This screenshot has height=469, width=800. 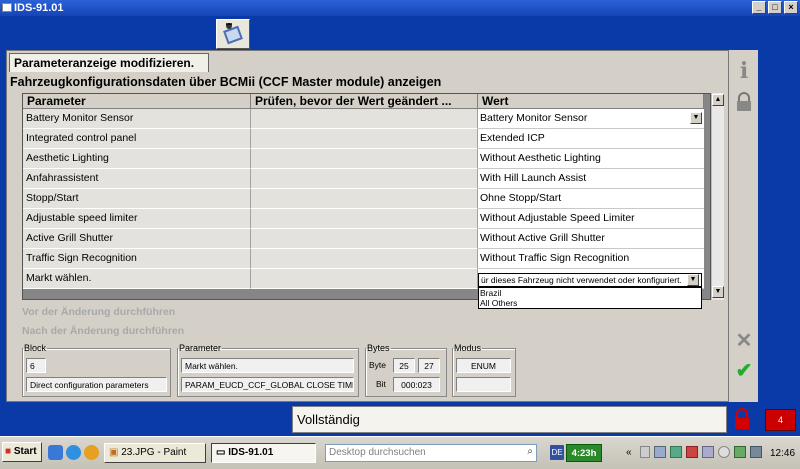 I want to click on desktop-search-input: Desktop durchsuchen ⌕, so click(x=431, y=453).